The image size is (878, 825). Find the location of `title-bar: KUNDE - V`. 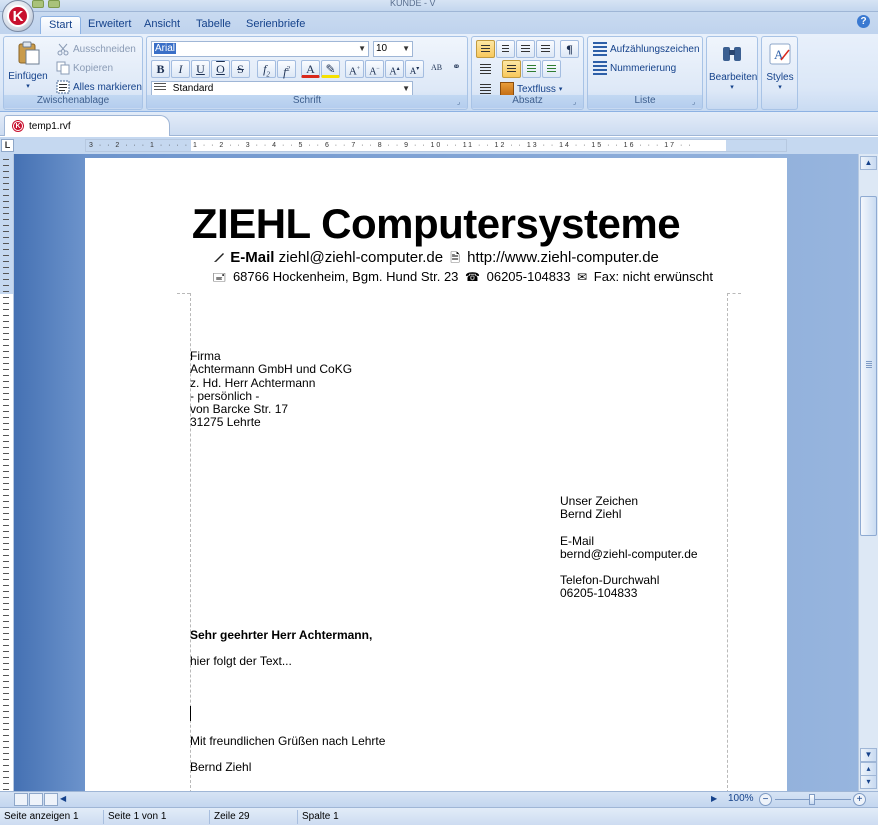

title-bar: KUNDE - V is located at coordinates (439, 6).